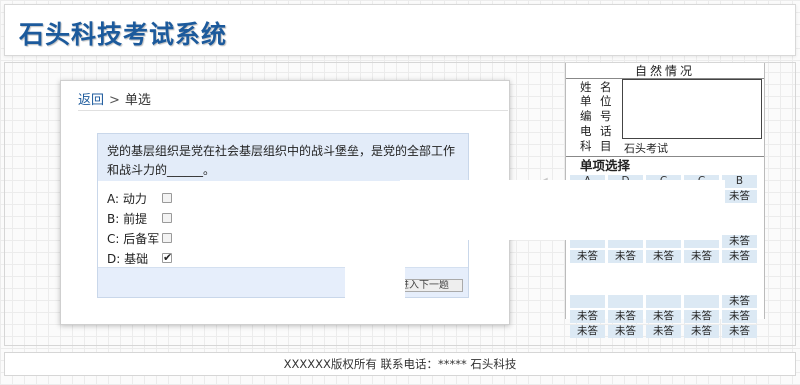 This screenshot has height=385, width=800. I want to click on info-field-name: 姓名, so click(596, 87).